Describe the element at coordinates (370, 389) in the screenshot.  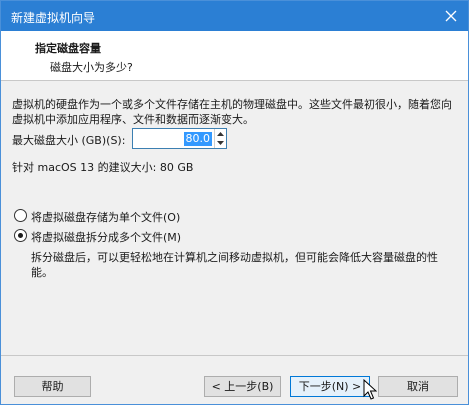
I see `mouse-cursor-icon` at that location.